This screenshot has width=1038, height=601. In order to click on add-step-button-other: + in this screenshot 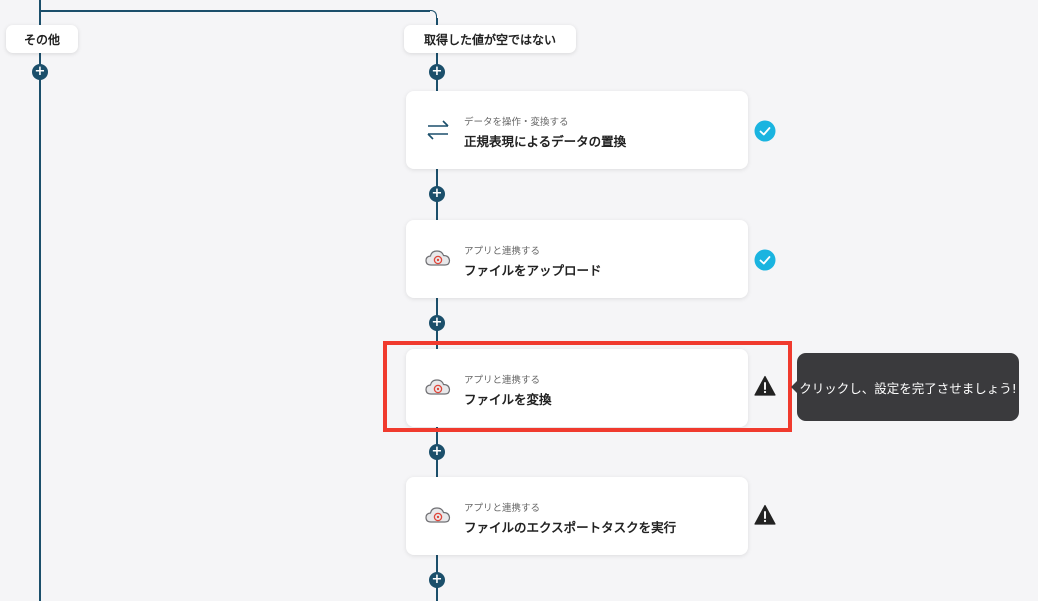, I will do `click(40, 72)`.